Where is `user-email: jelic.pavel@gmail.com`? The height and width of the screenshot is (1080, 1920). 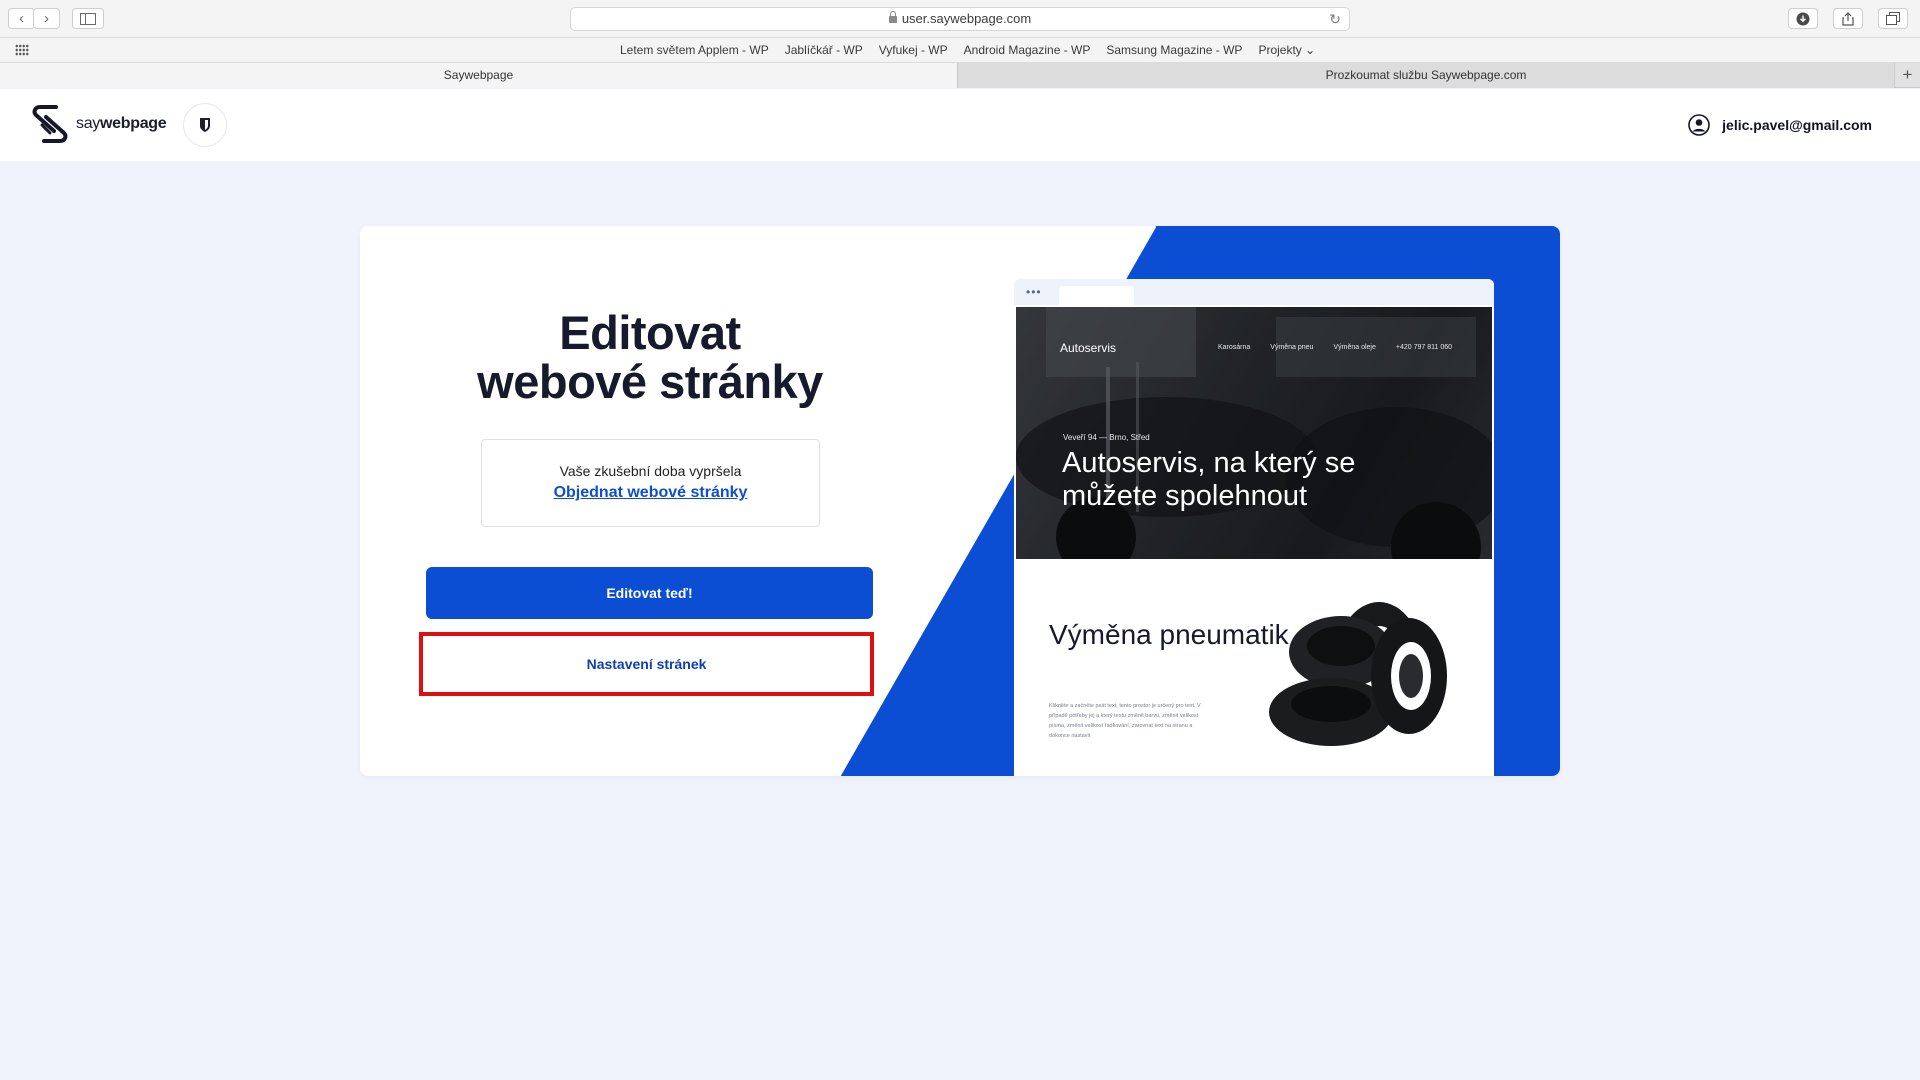
user-email: jelic.pavel@gmail.com is located at coordinates (1797, 125).